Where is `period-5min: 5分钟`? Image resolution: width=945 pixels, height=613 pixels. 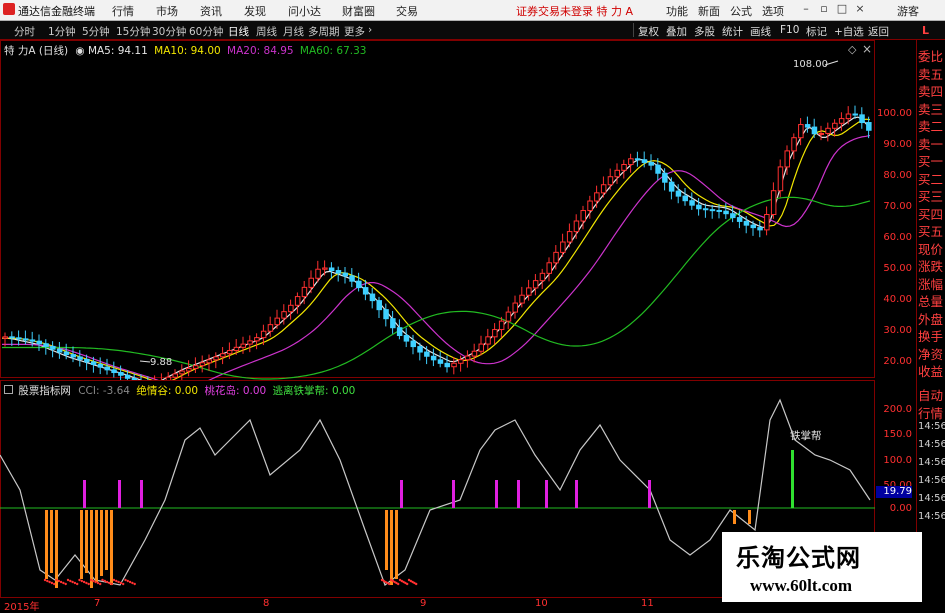 period-5min: 5分钟 is located at coordinates (96, 31).